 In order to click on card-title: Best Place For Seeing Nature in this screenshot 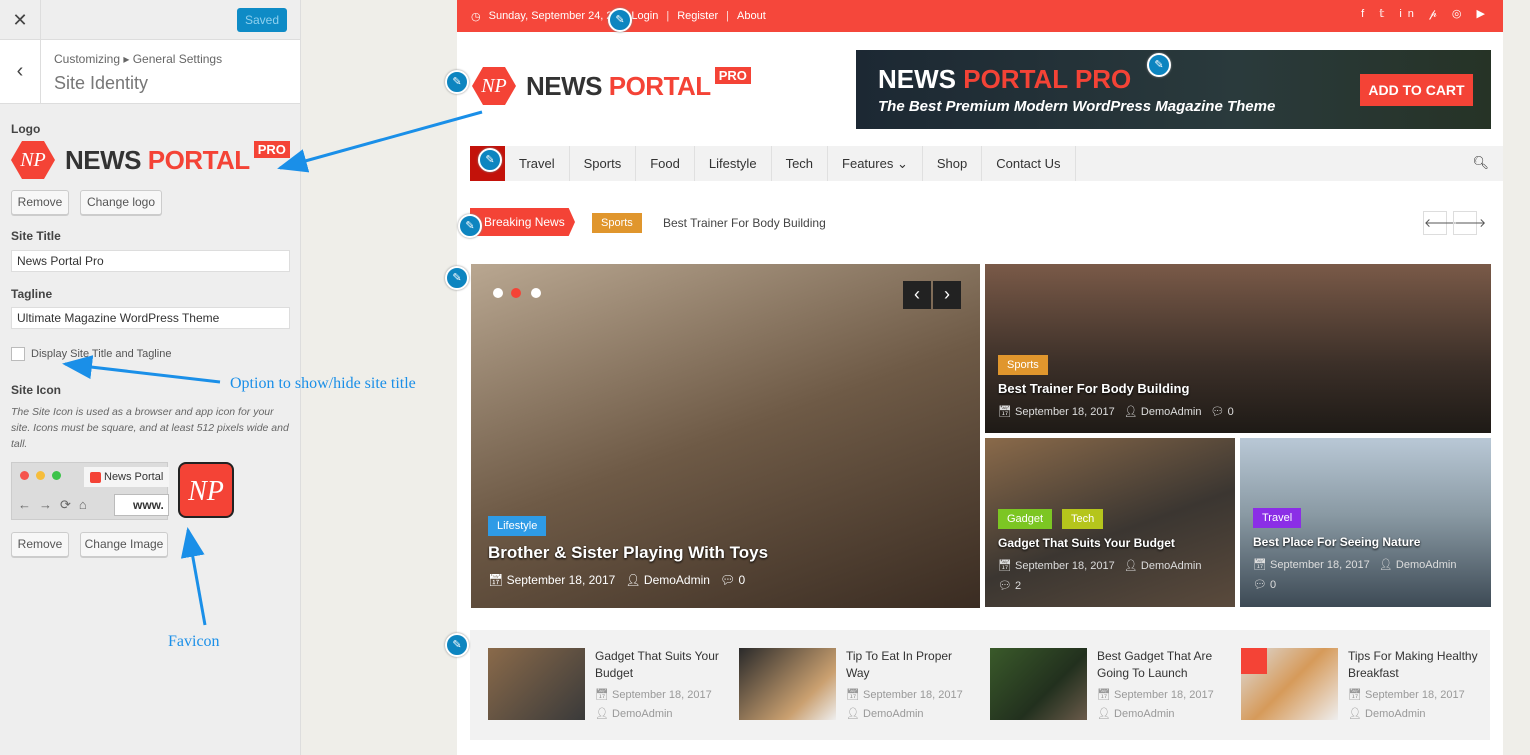, I will do `click(1336, 542)`.